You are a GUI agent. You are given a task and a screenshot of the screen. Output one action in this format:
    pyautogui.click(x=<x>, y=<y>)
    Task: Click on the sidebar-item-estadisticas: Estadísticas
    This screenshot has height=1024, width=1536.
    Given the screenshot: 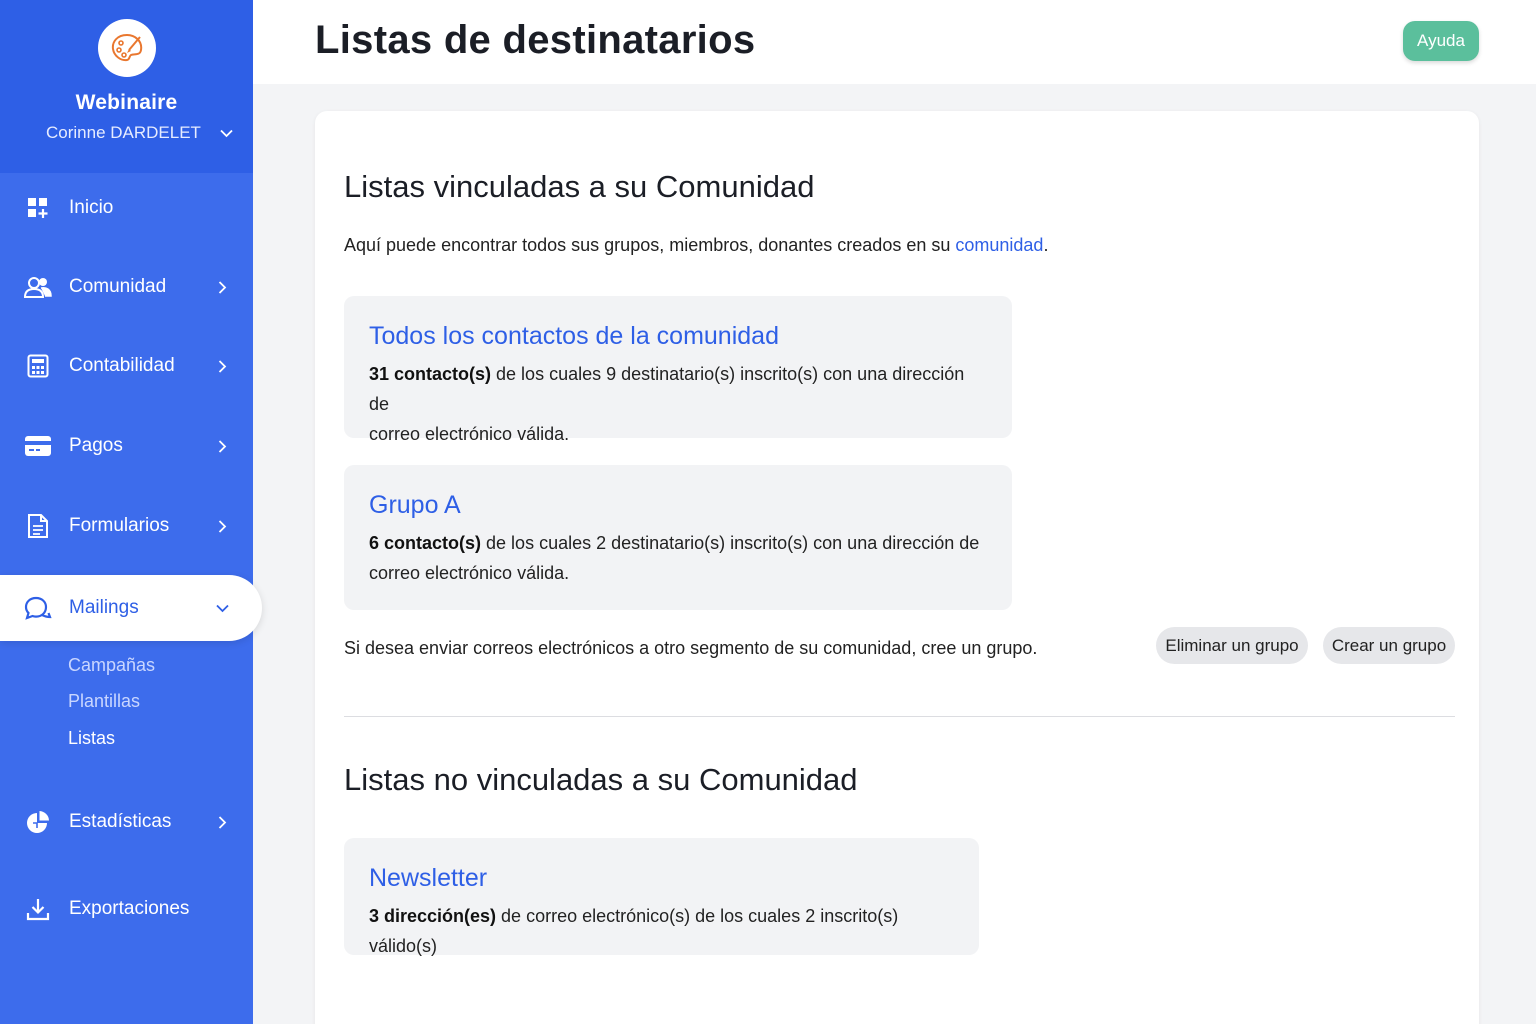 What is the action you would take?
    pyautogui.click(x=126, y=822)
    